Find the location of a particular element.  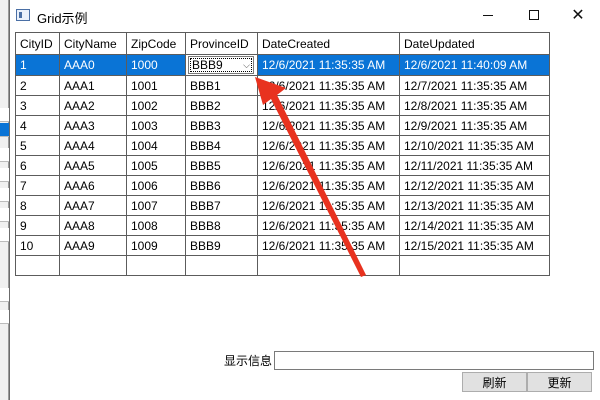

minimize-button is located at coordinates (488, 15).